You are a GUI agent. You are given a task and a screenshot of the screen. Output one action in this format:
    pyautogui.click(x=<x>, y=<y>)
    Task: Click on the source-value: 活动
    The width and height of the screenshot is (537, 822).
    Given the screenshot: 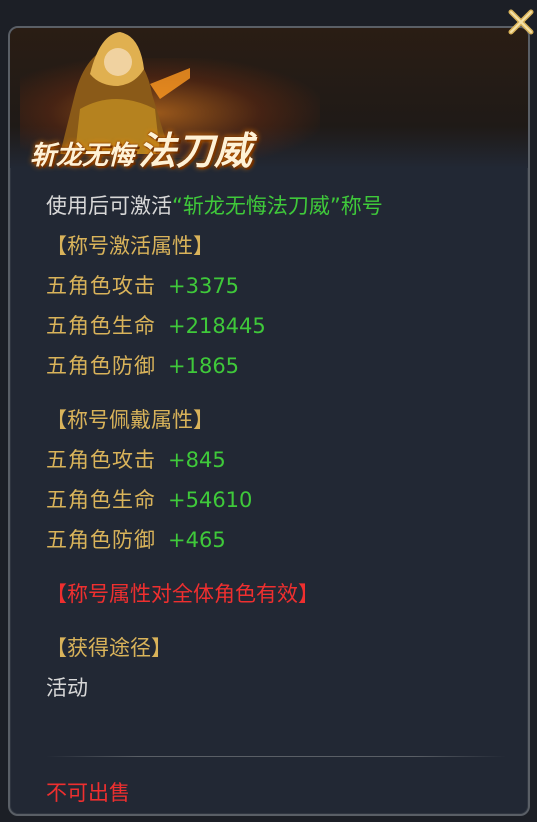 What is the action you would take?
    pyautogui.click(x=67, y=688)
    